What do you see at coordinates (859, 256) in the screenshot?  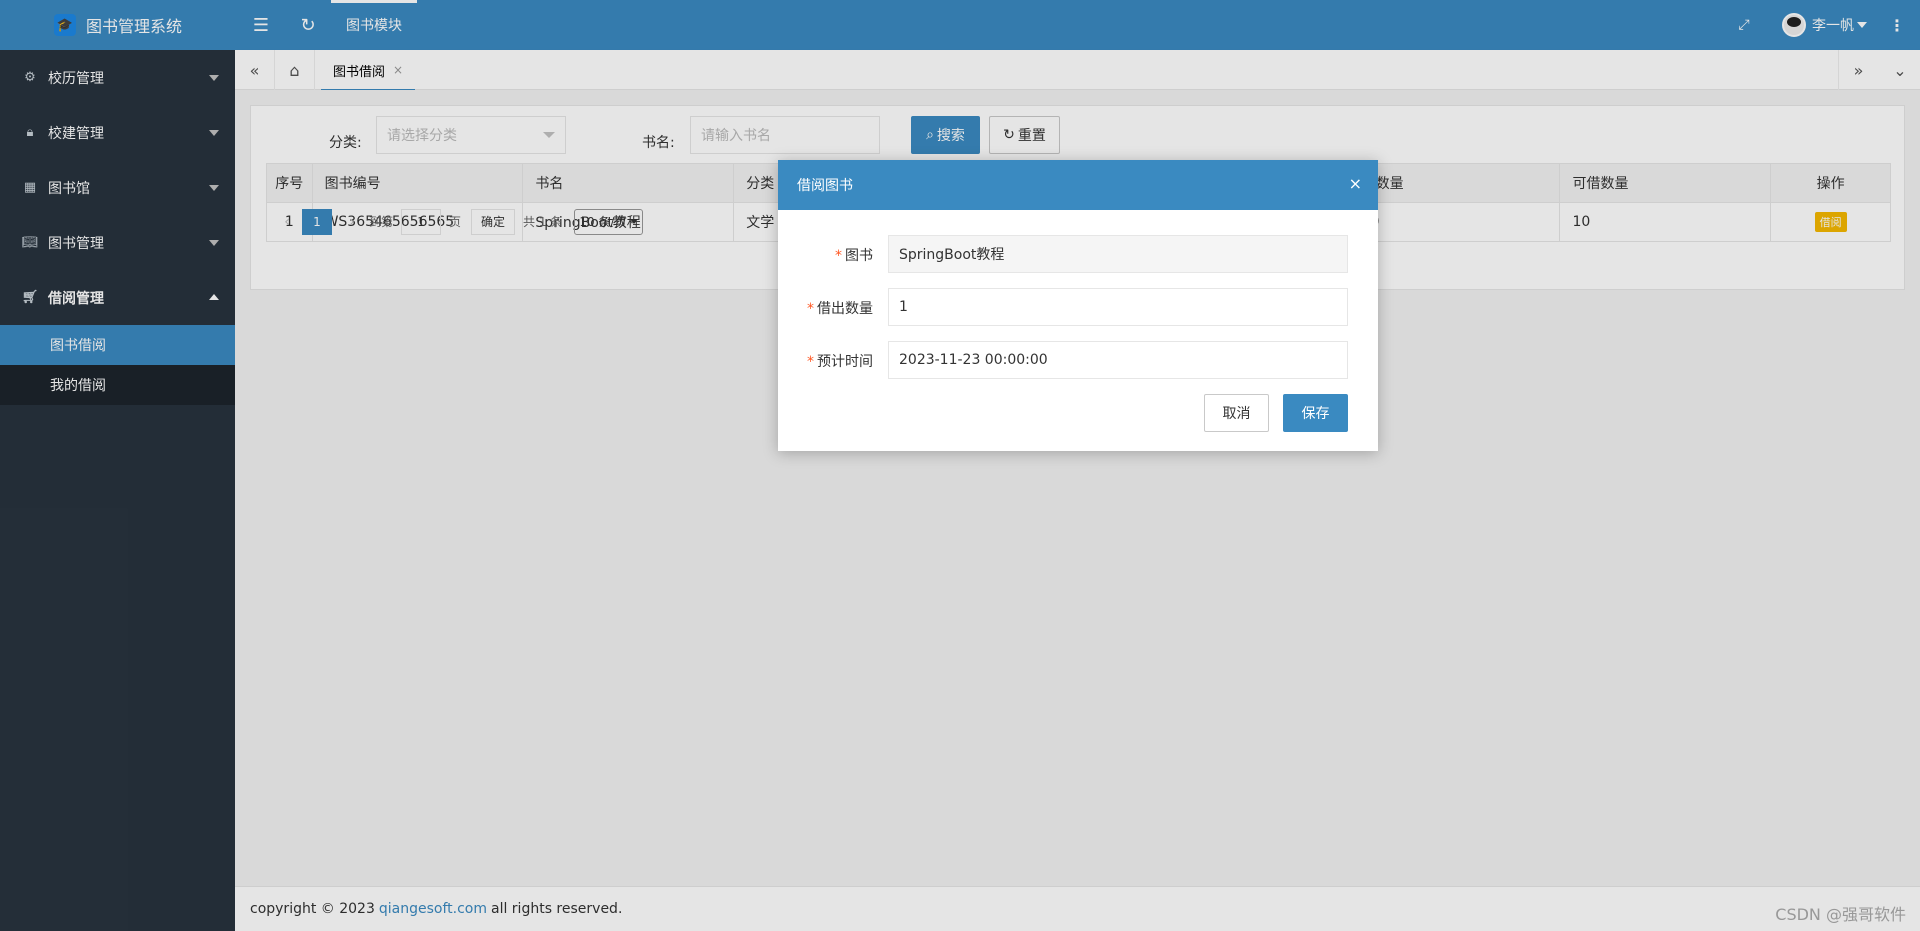 I see `field-label-text: 图书` at bounding box center [859, 256].